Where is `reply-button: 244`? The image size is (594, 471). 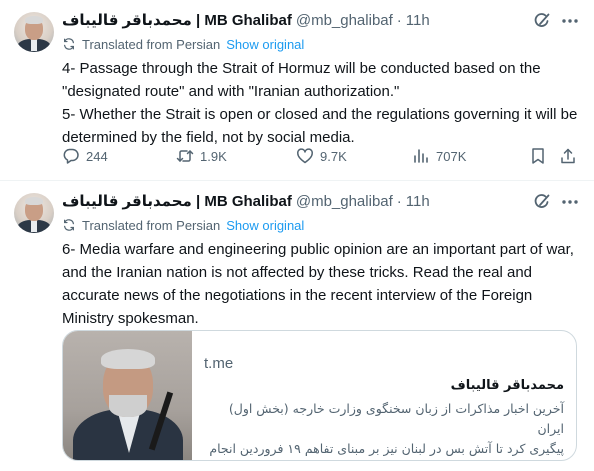
reply-button: 244 is located at coordinates (85, 156).